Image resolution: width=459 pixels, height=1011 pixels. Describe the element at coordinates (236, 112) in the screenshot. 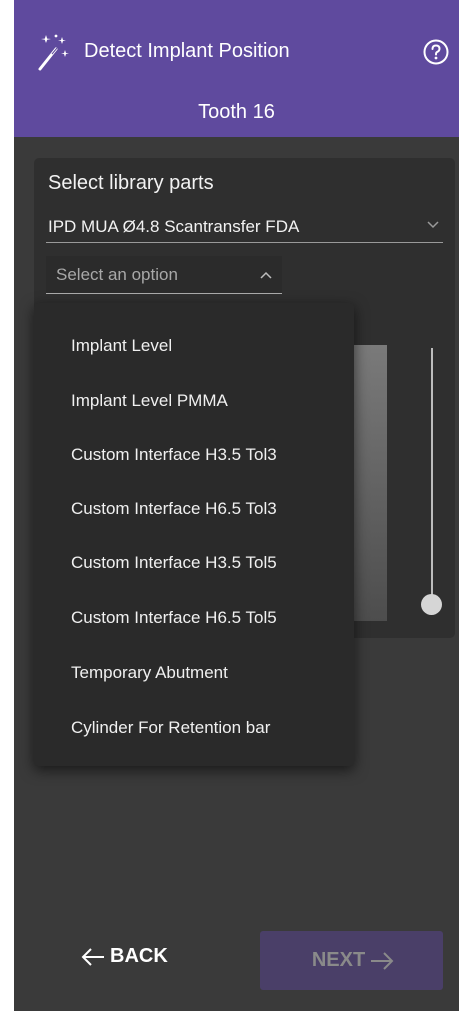

I see `tooth-subtitle: Tooth 16` at that location.